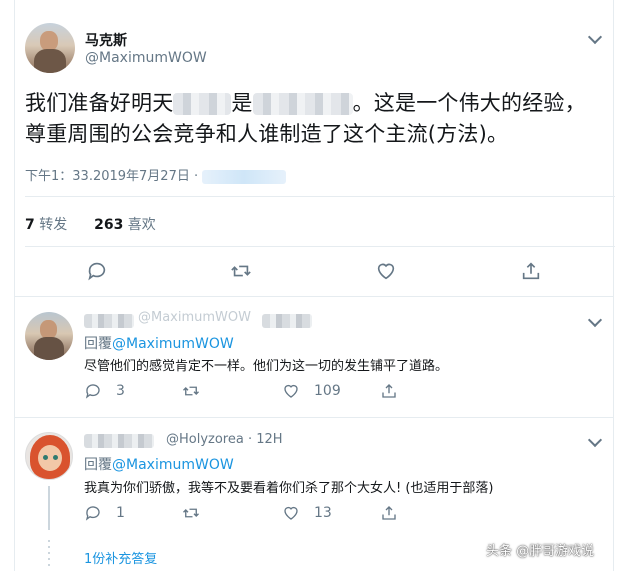 This screenshot has width=629, height=571. I want to click on tweet-stats: 7 转发 263 喜欢, so click(90, 224).